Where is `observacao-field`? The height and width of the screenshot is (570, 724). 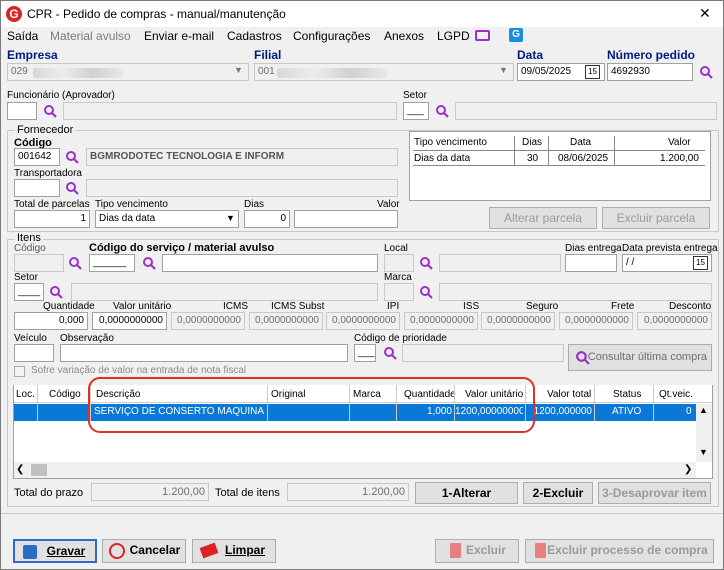 observacao-field is located at coordinates (204, 353).